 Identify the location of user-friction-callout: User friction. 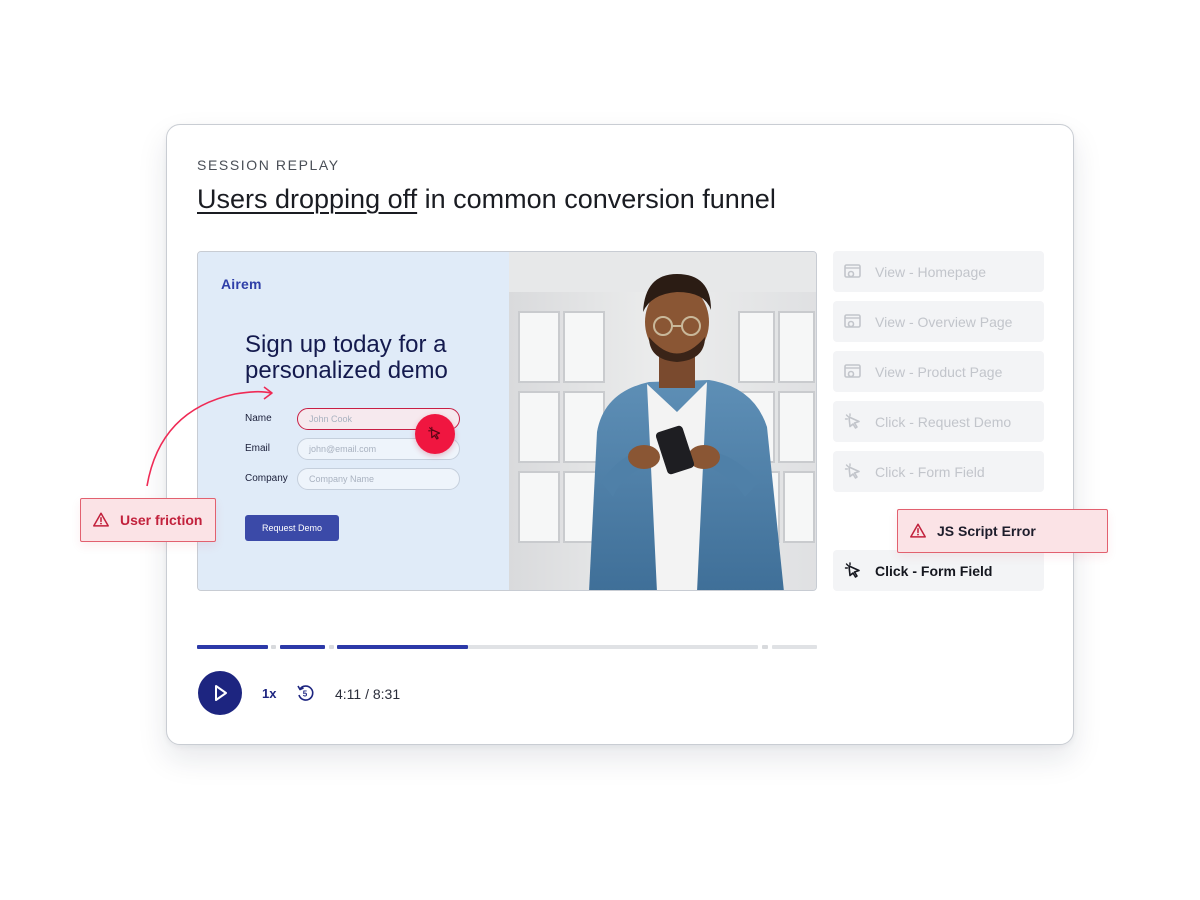
(148, 520).